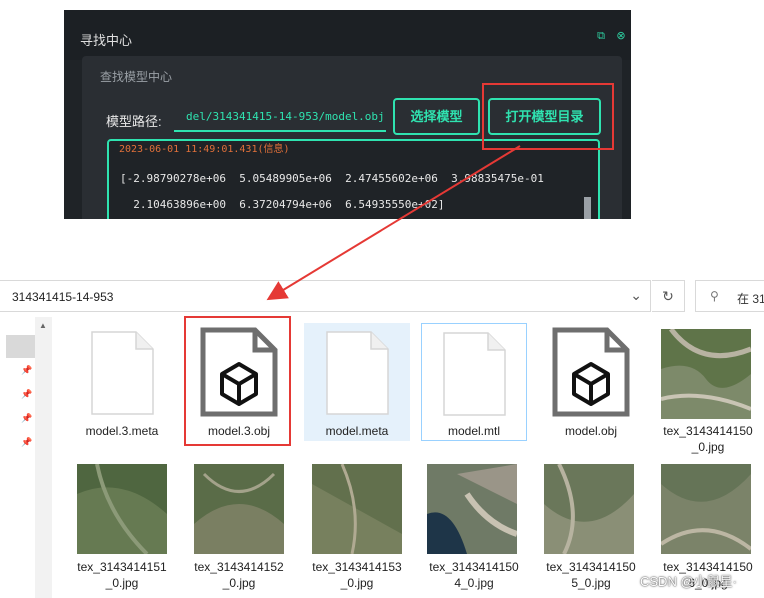  I want to click on title-bar: 寻找中心 ⧉ ⊗, so click(347, 35).